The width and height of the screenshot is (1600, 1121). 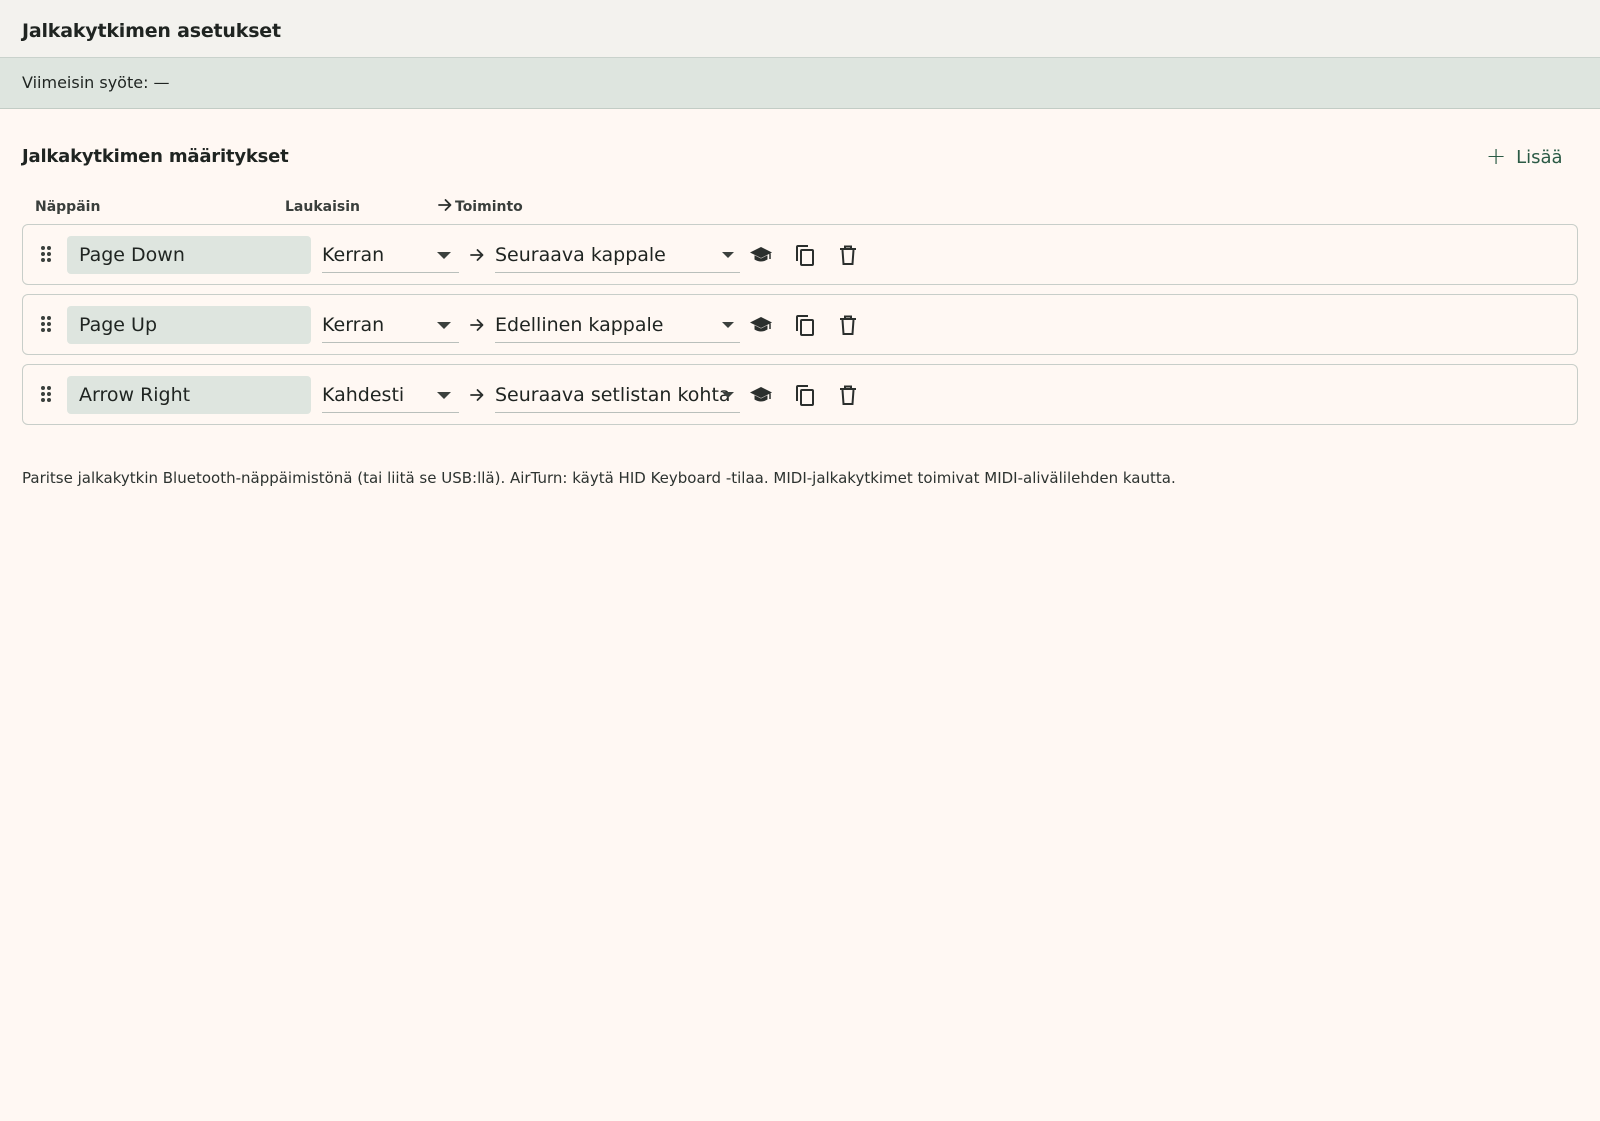 I want to click on trigger-value: Kahdesti, so click(x=363, y=394).